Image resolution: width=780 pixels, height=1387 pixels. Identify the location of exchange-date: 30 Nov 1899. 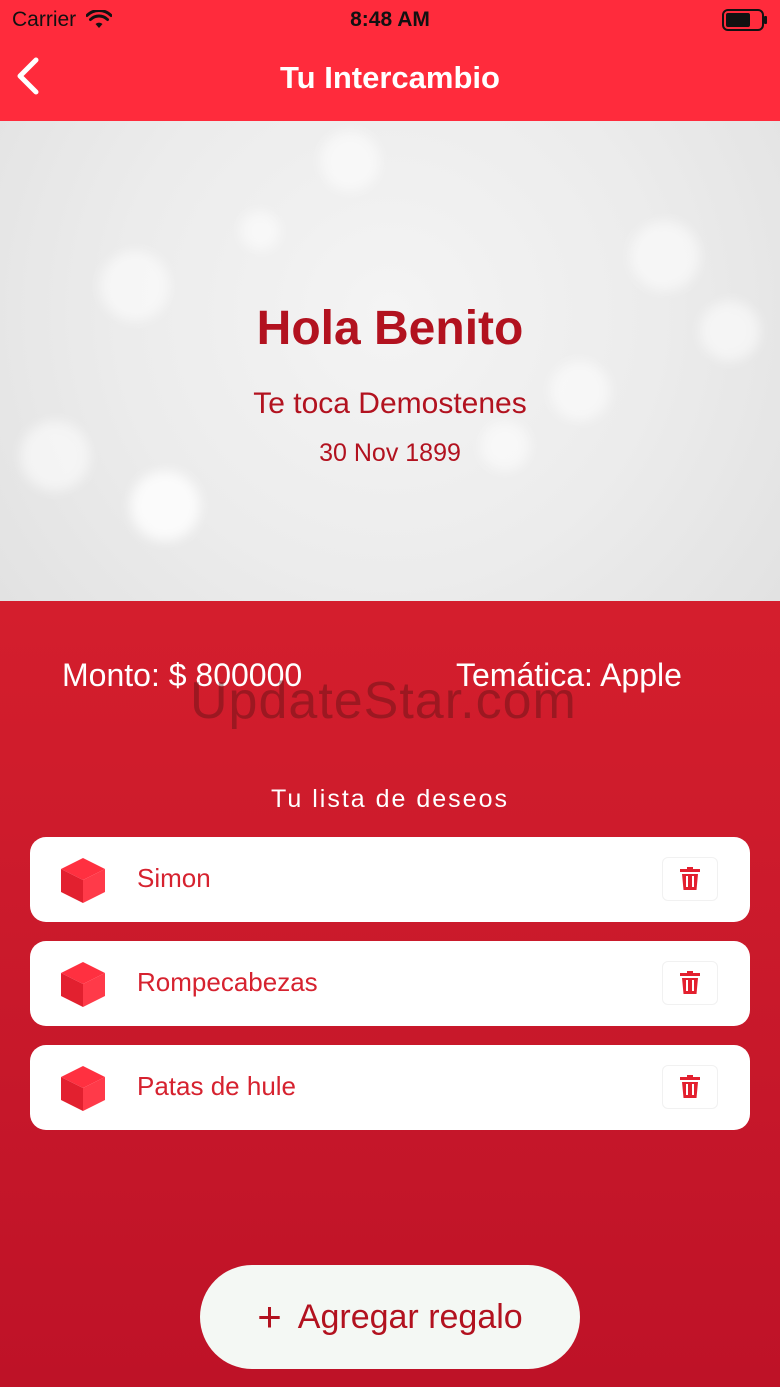
(390, 453).